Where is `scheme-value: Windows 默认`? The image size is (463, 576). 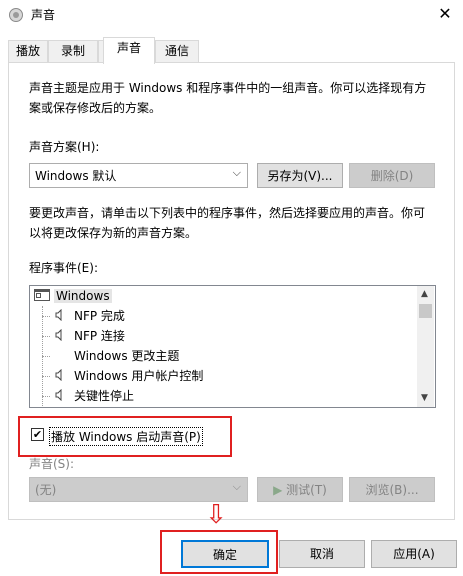 scheme-value: Windows 默认 is located at coordinates (76, 176).